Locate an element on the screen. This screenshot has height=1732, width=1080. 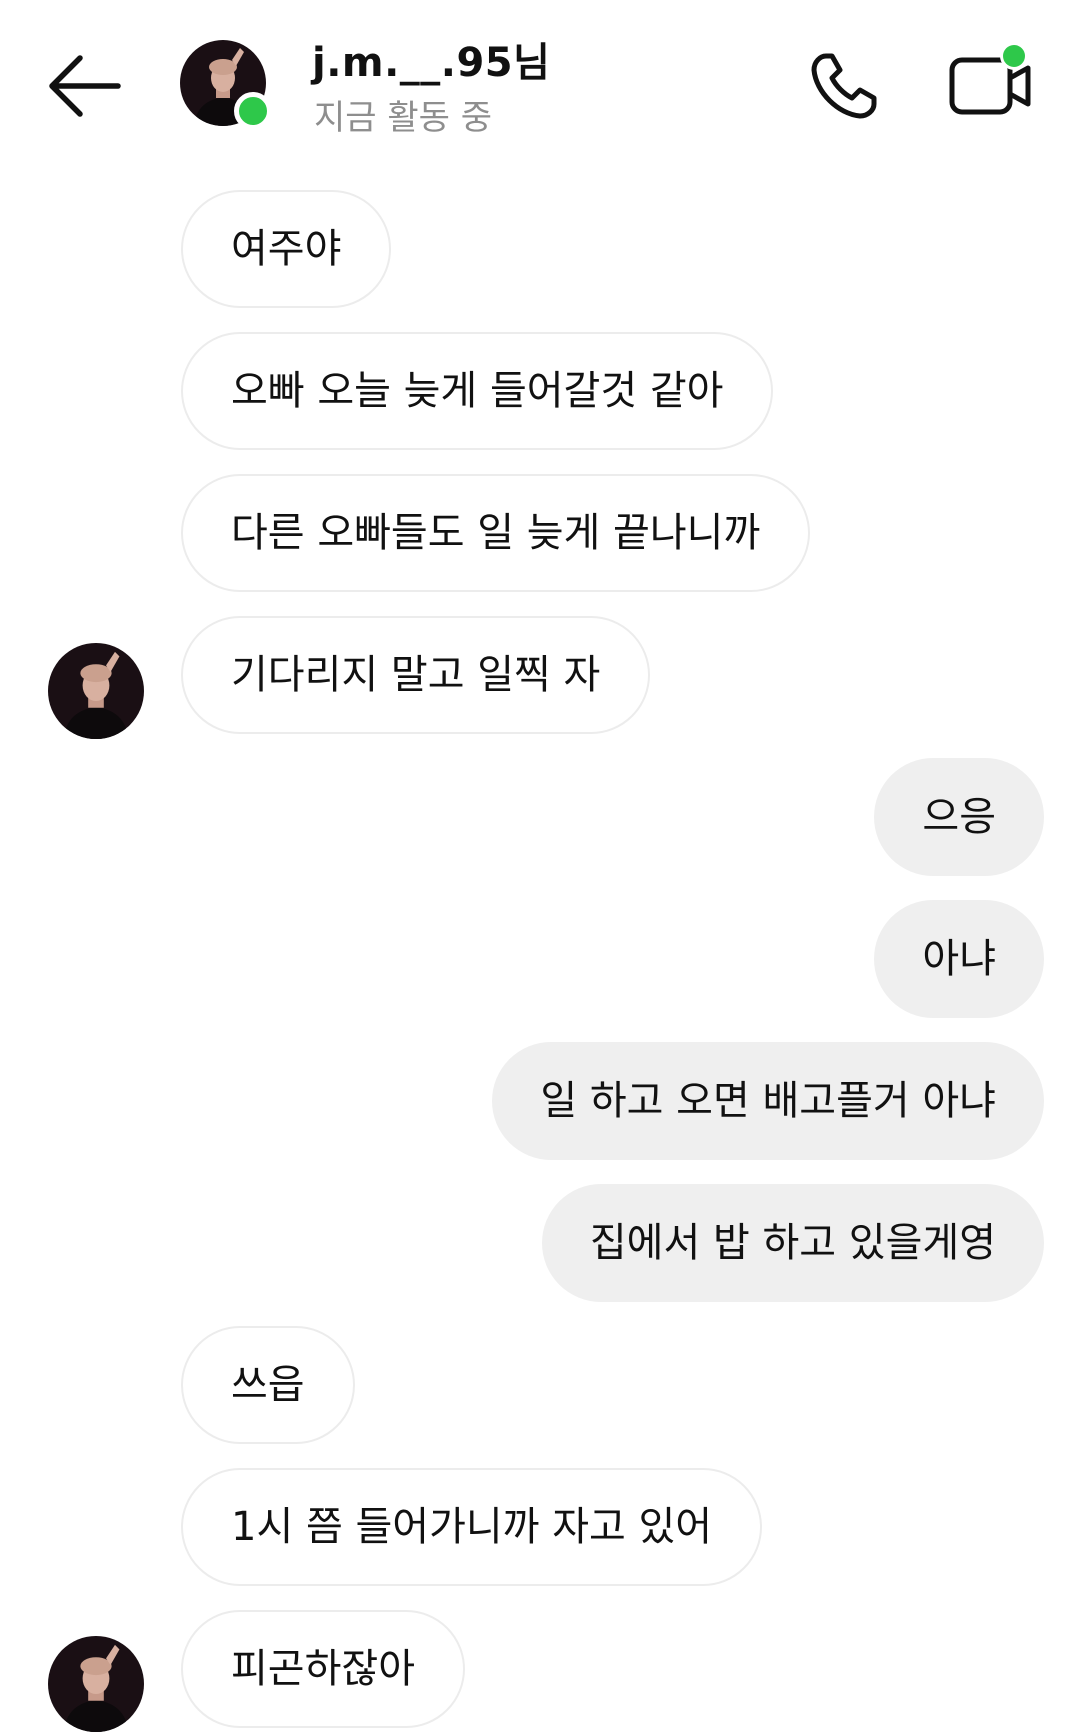
phone-icon is located at coordinates (844, 86).